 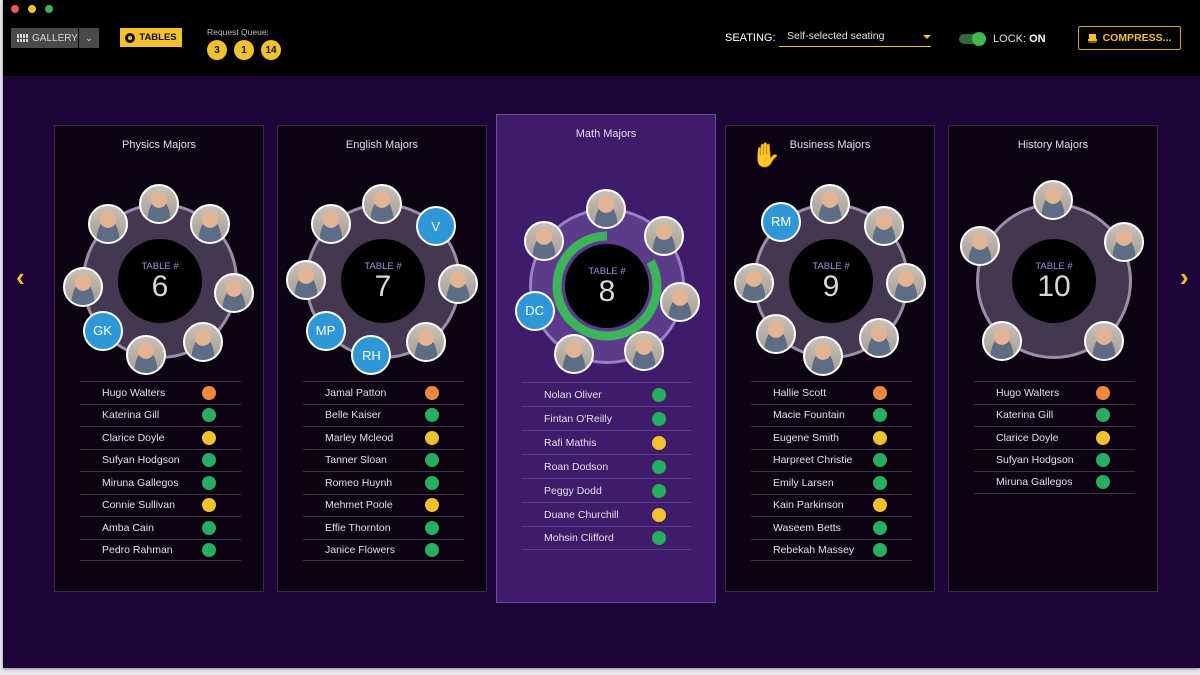 What do you see at coordinates (435, 226) in the screenshot?
I see `participant-initials-avatar: V` at bounding box center [435, 226].